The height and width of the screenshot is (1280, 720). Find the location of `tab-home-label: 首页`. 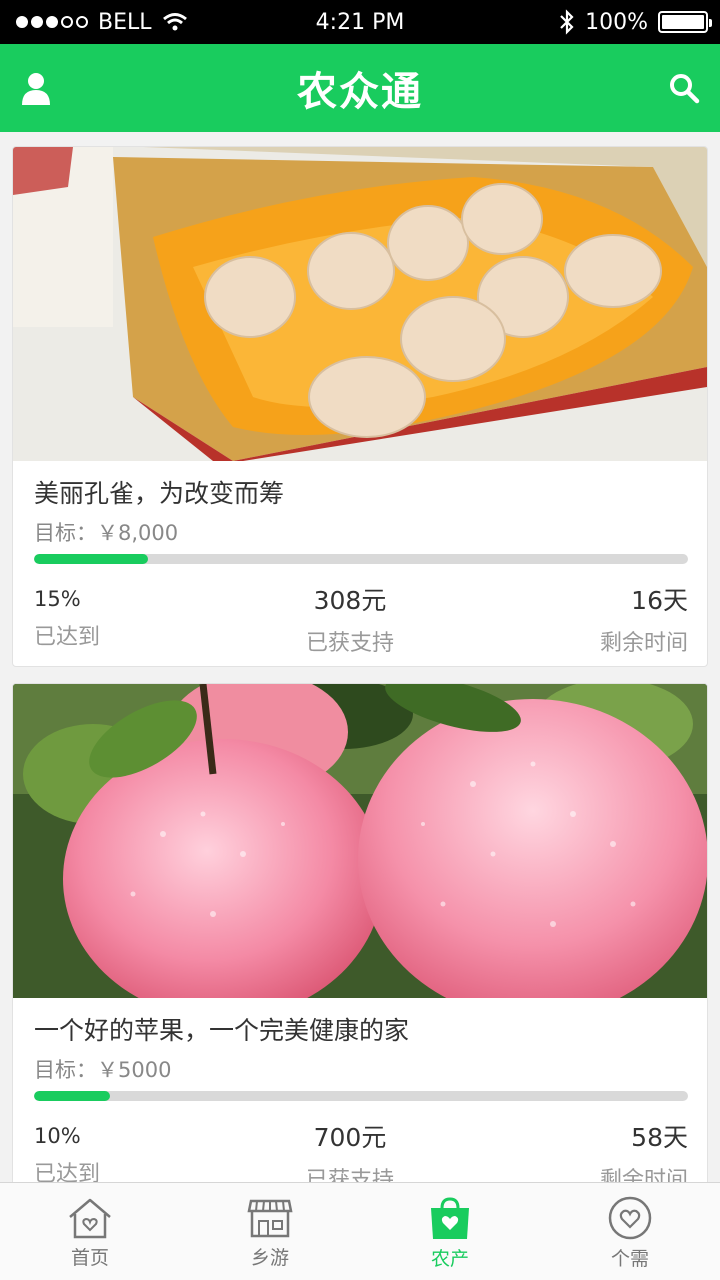

tab-home-label: 首页 is located at coordinates (89, 1258).